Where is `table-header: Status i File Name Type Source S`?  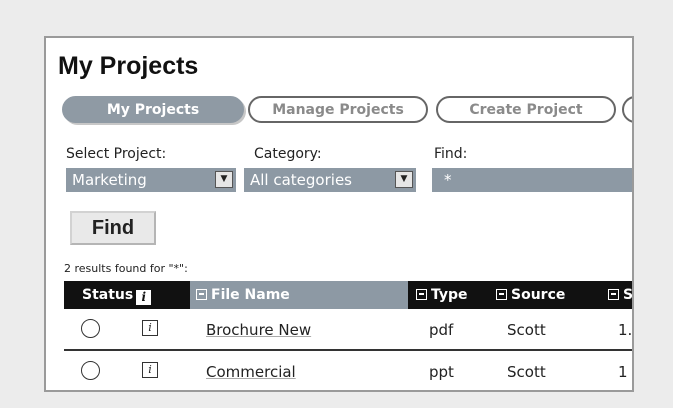 table-header: Status i File Name Type Source S is located at coordinates (349, 295).